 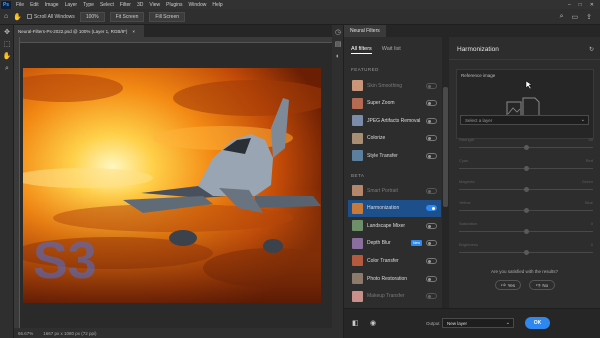 I want to click on filter-row: Makeup Transfer, so click(x=394, y=296).